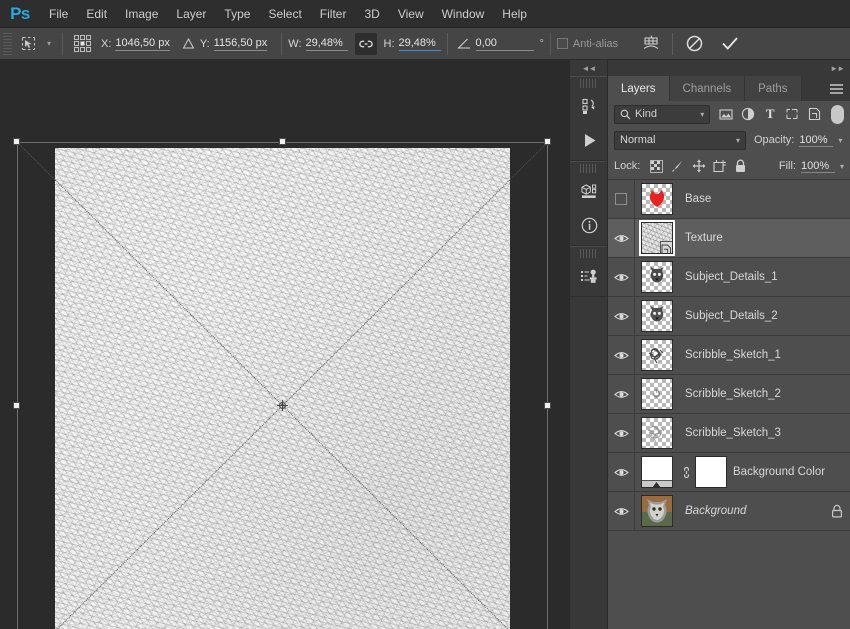 This screenshot has height=629, width=850. I want to click on menu-view: View, so click(411, 14).